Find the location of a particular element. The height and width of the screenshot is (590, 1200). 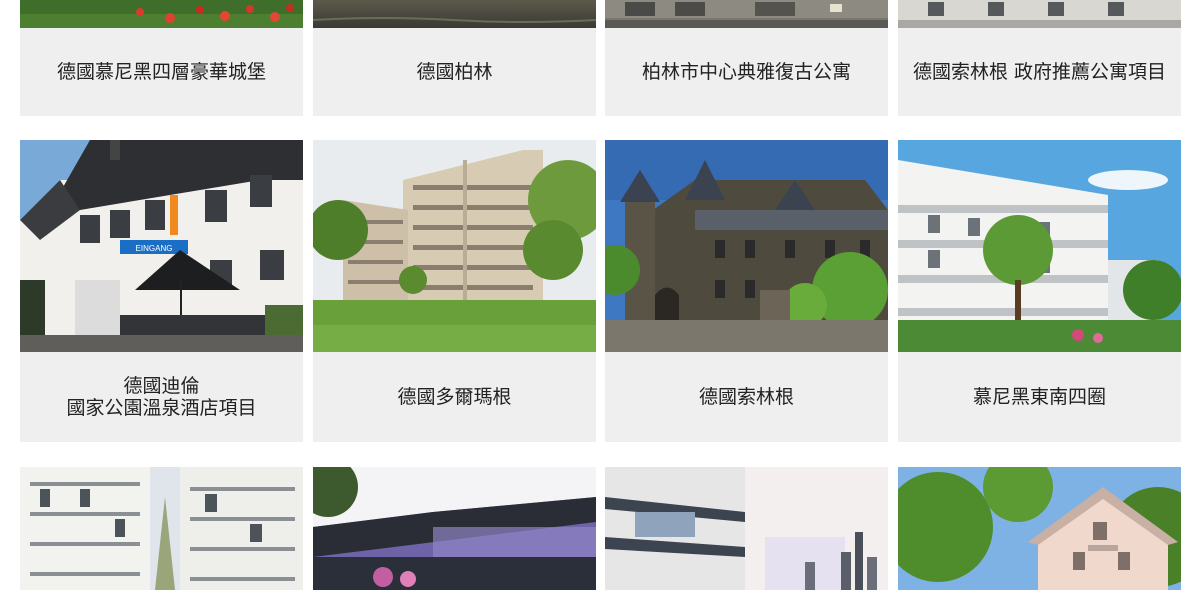

skyline-view-photo is located at coordinates (746, 528).